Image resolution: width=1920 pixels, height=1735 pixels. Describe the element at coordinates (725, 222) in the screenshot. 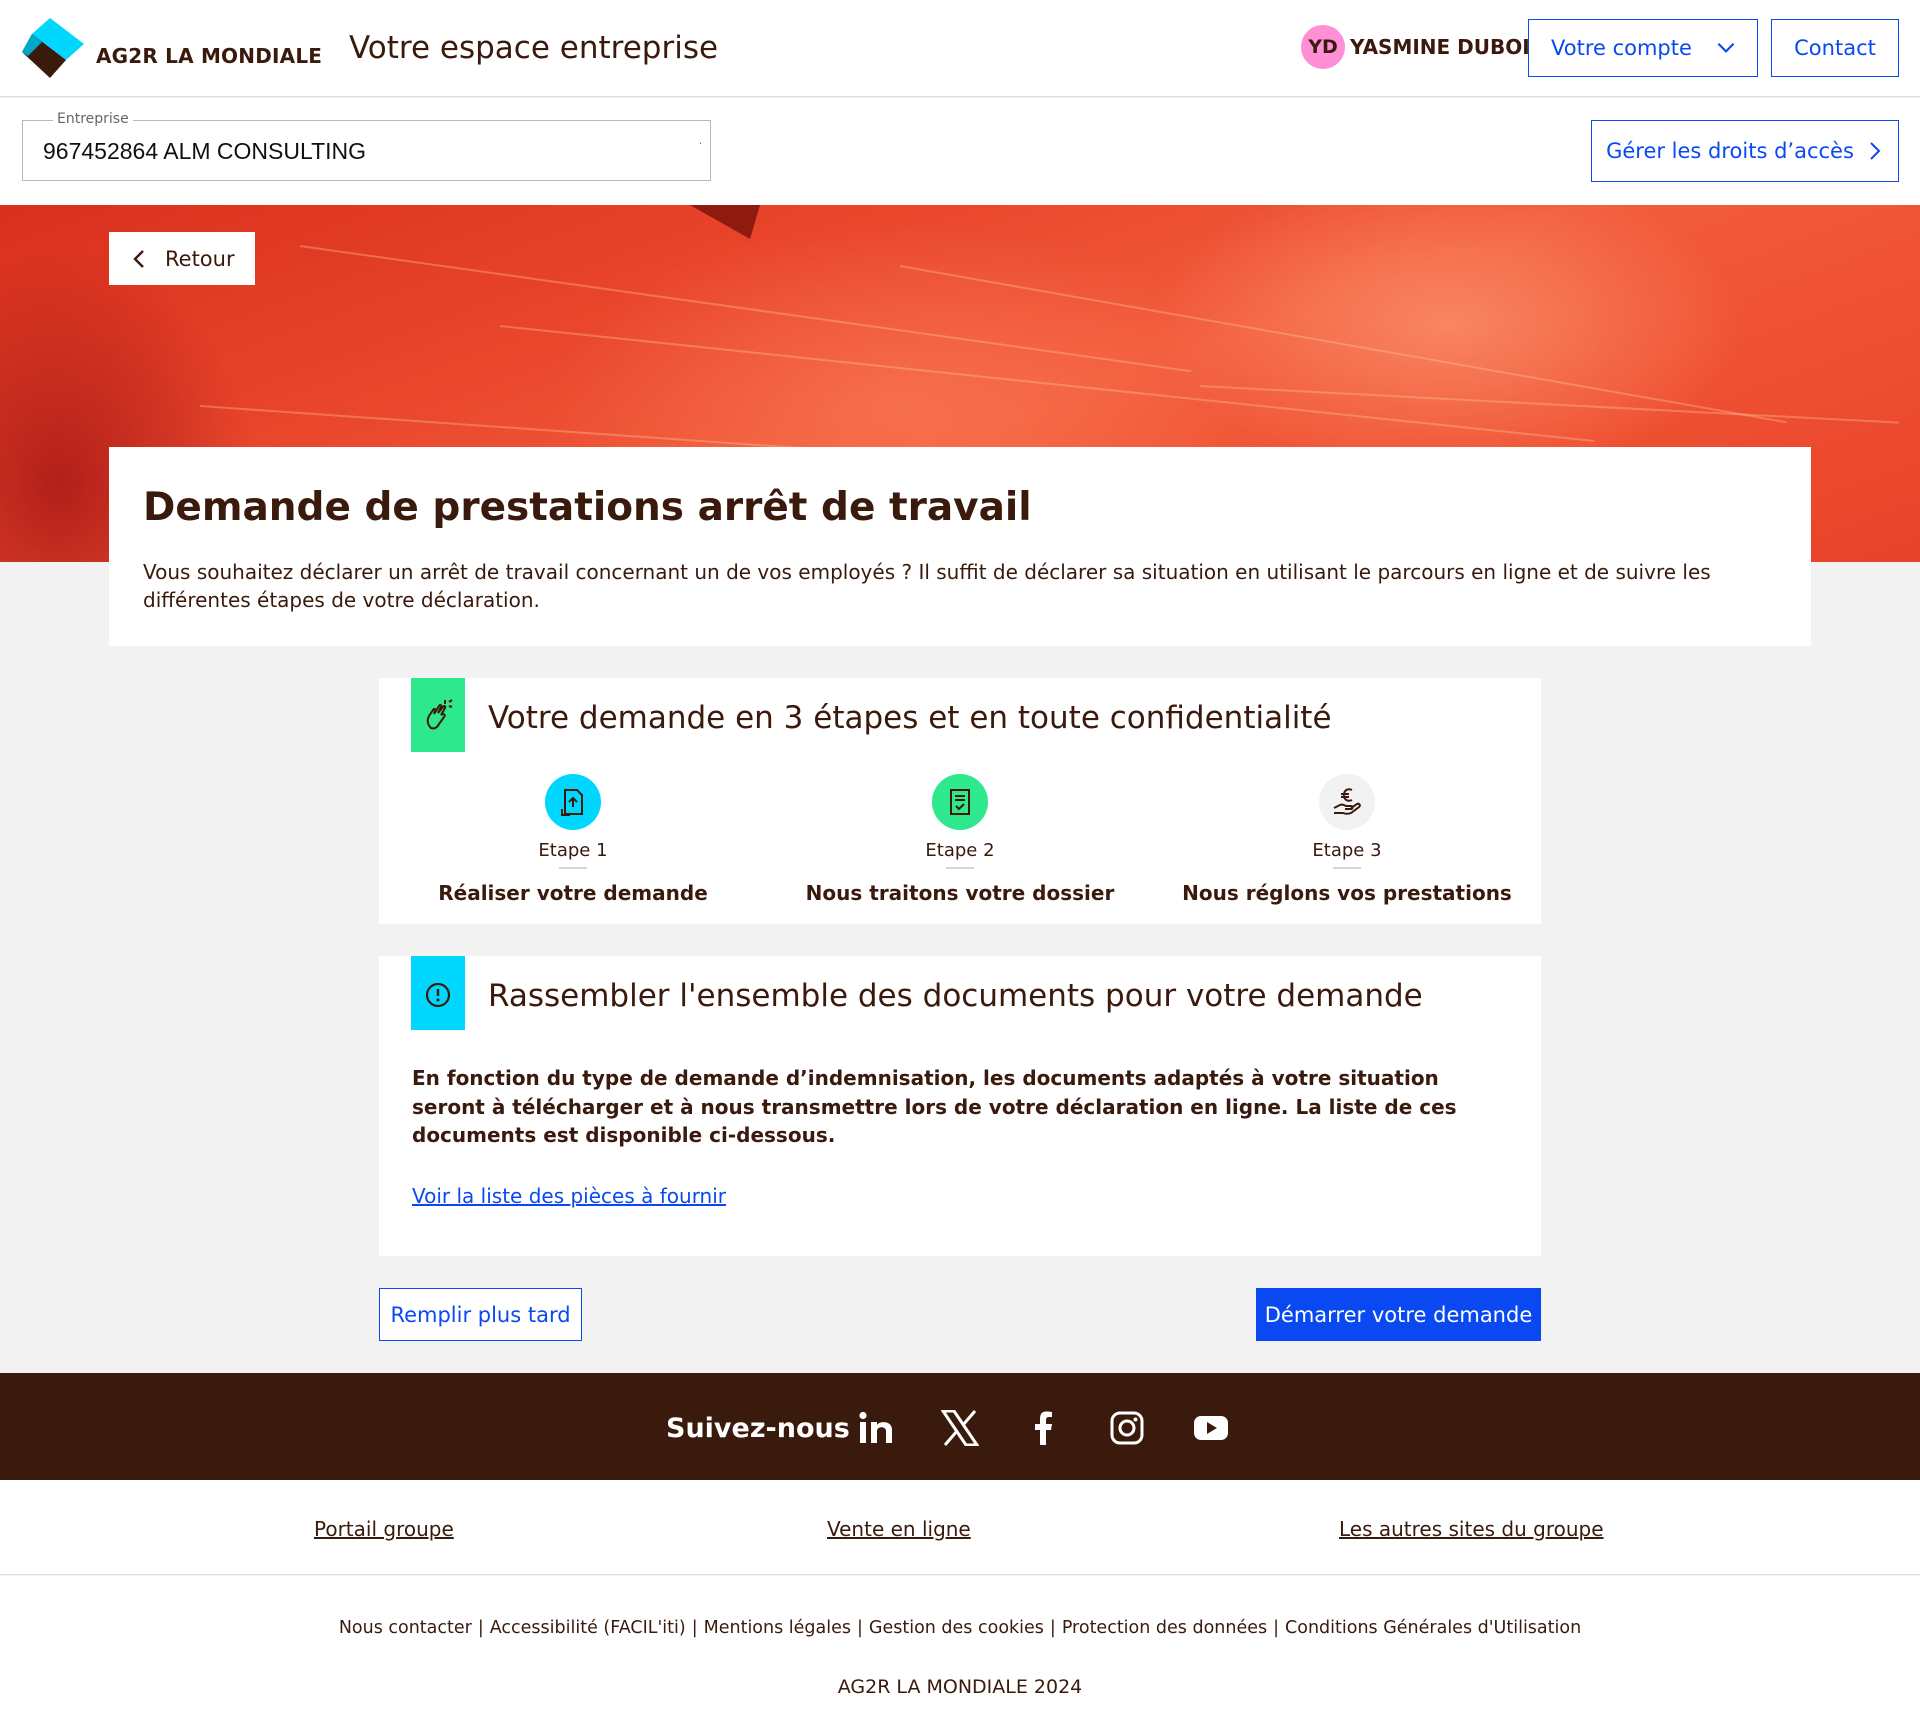

I see `petal-tip-shape` at that location.